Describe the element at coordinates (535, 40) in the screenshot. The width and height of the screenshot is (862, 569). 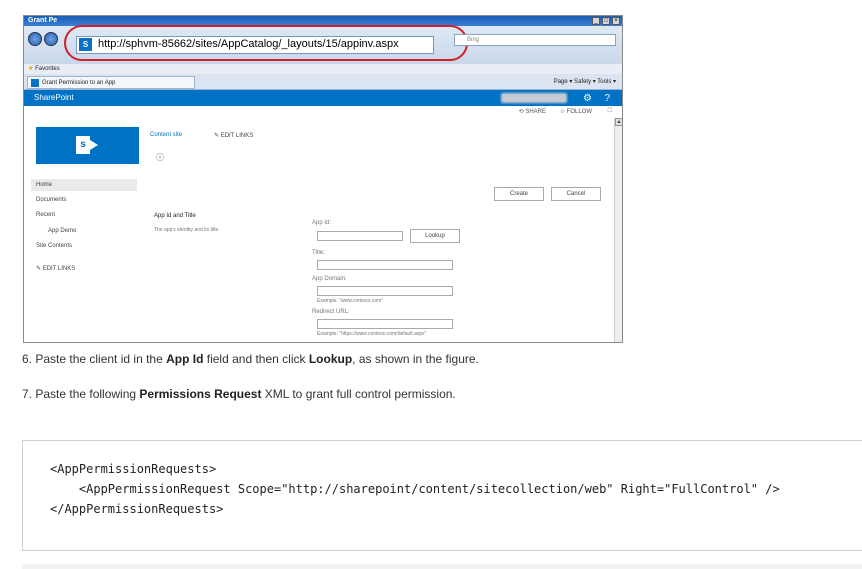
I see `search-input: Bing` at that location.